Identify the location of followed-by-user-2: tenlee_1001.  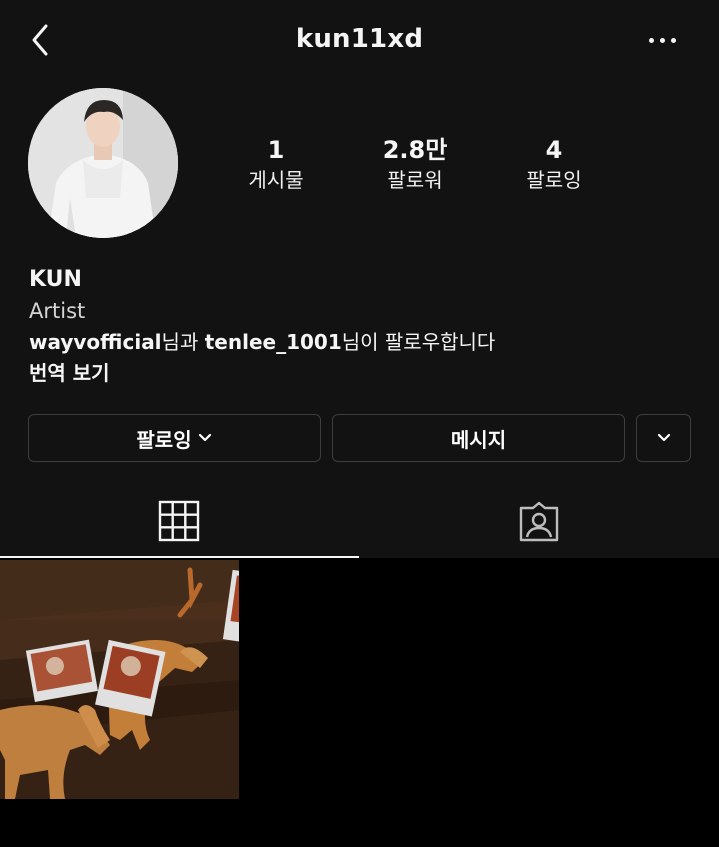
(273, 342).